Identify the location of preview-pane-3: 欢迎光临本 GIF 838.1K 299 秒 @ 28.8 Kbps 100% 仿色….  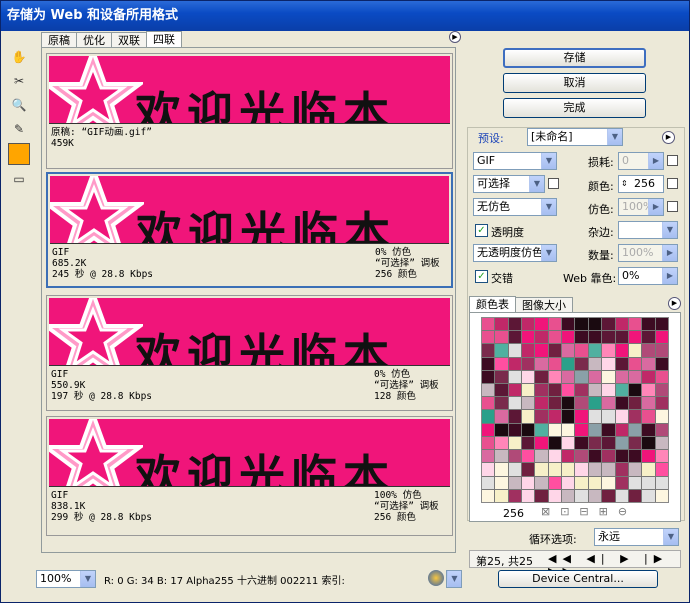
(249, 476).